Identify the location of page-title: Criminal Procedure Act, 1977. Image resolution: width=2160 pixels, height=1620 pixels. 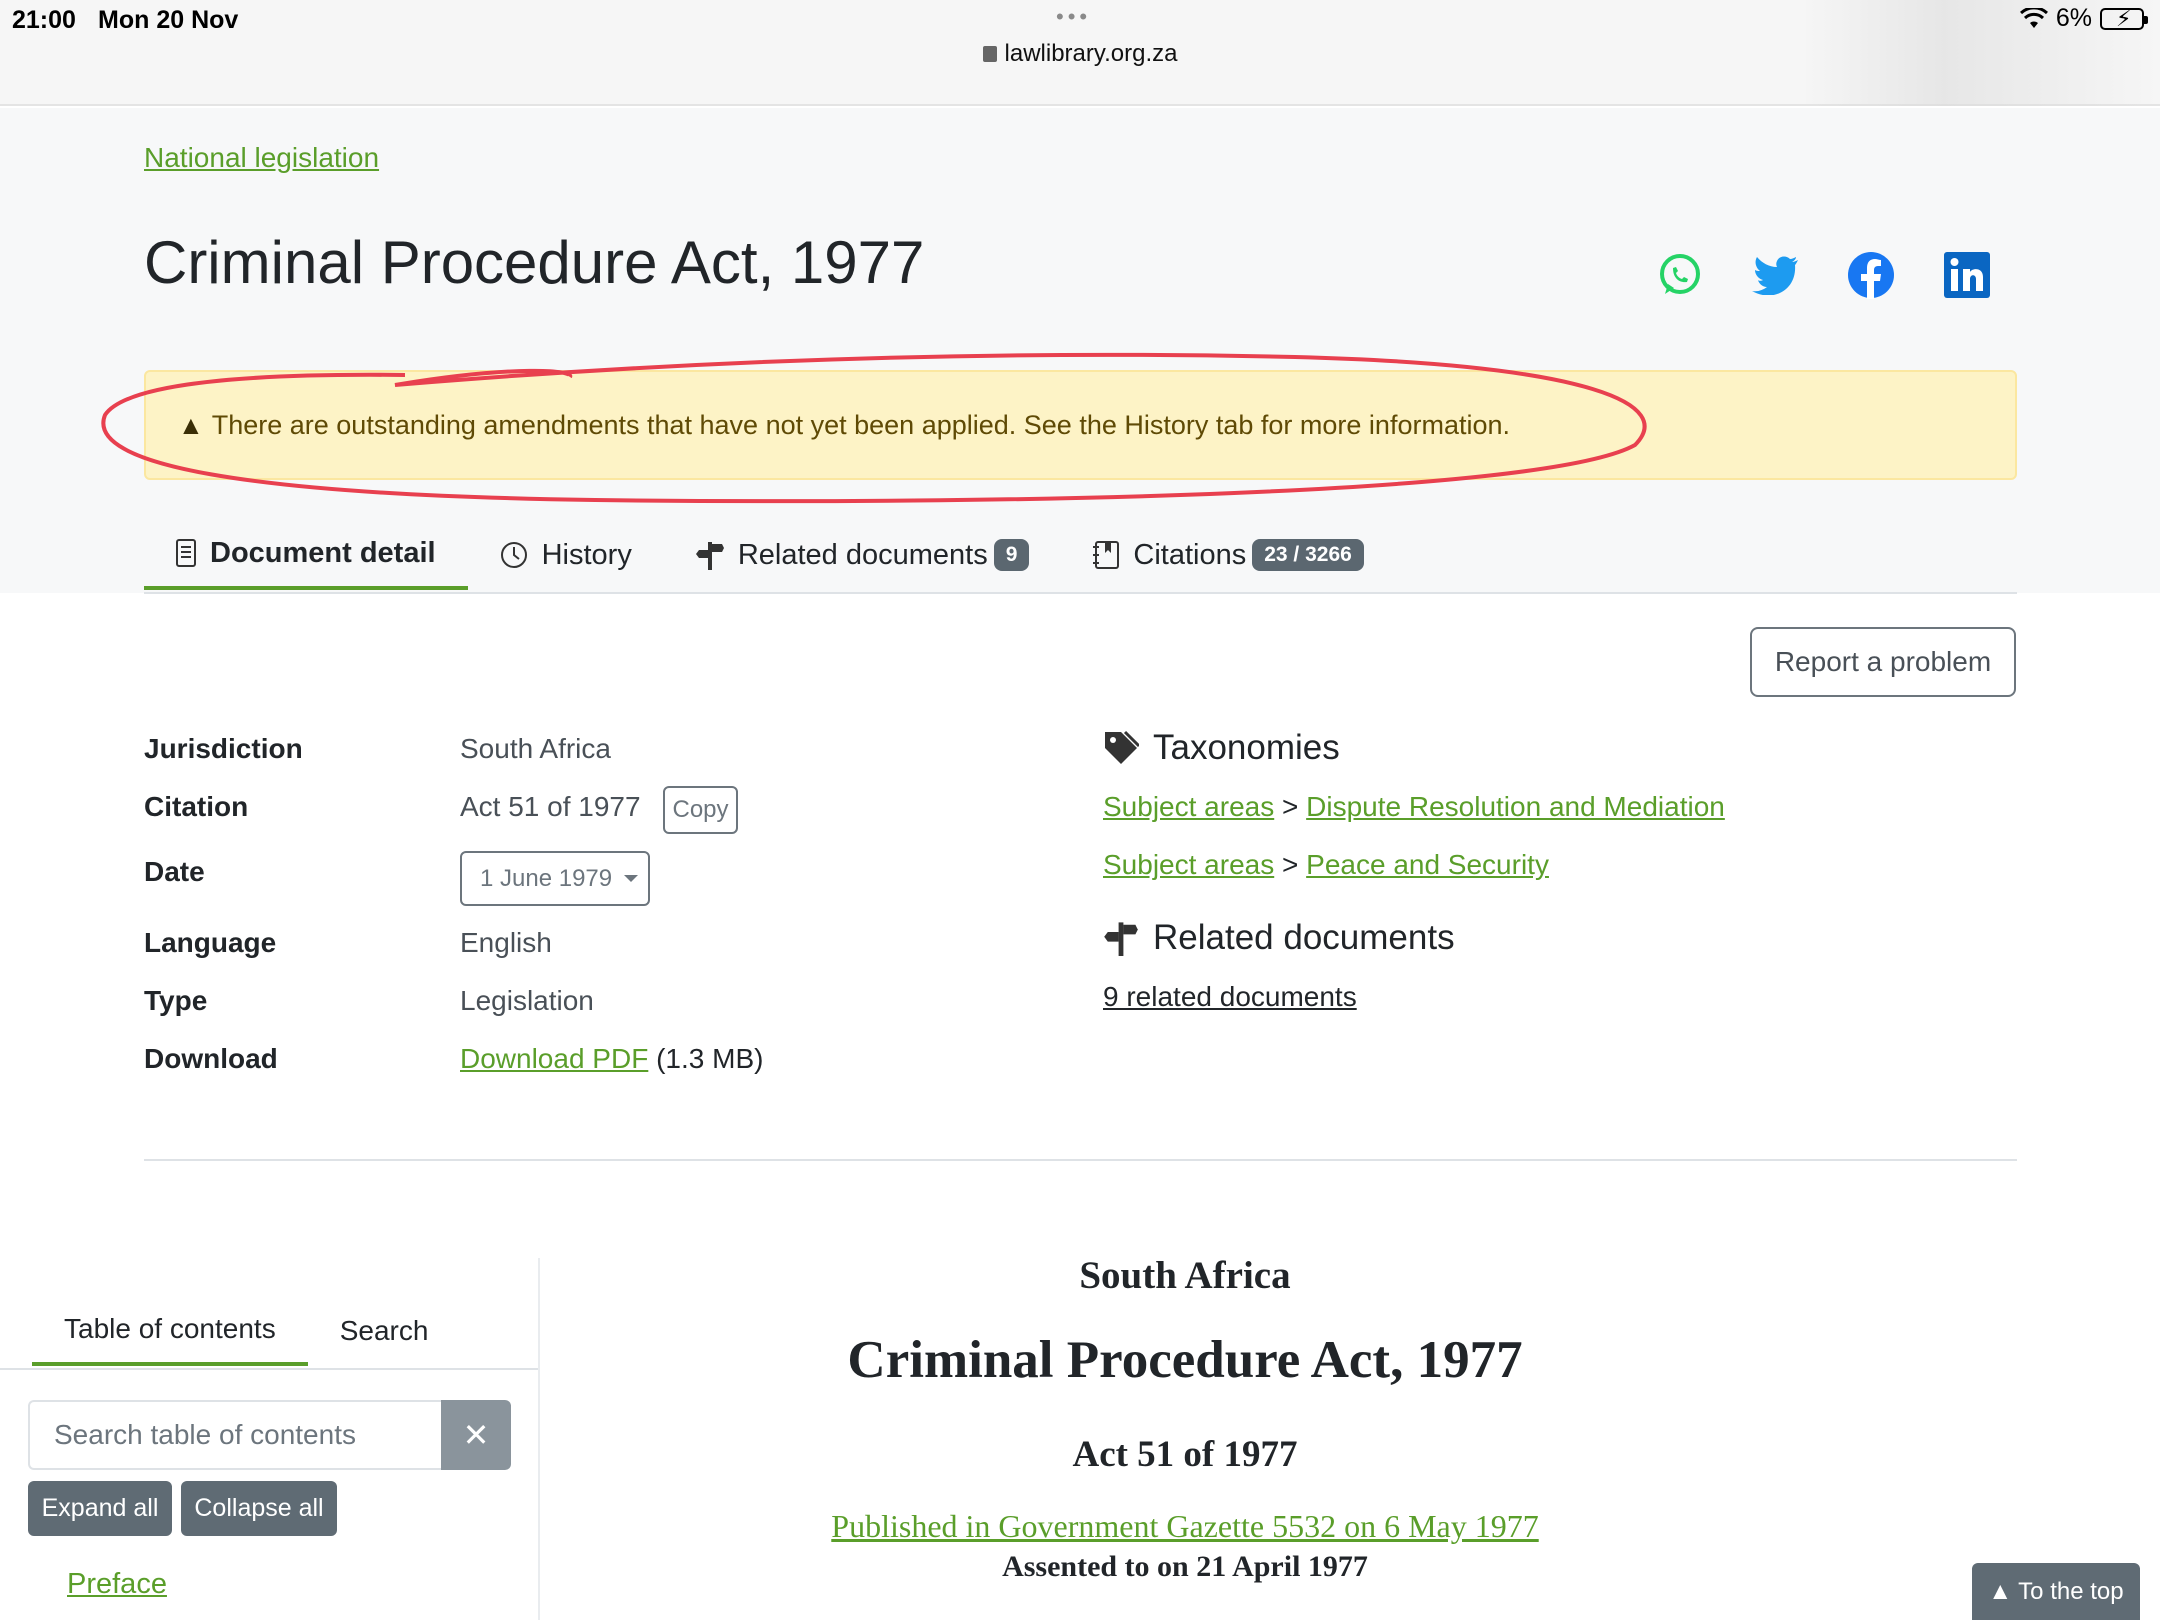
(534, 262).